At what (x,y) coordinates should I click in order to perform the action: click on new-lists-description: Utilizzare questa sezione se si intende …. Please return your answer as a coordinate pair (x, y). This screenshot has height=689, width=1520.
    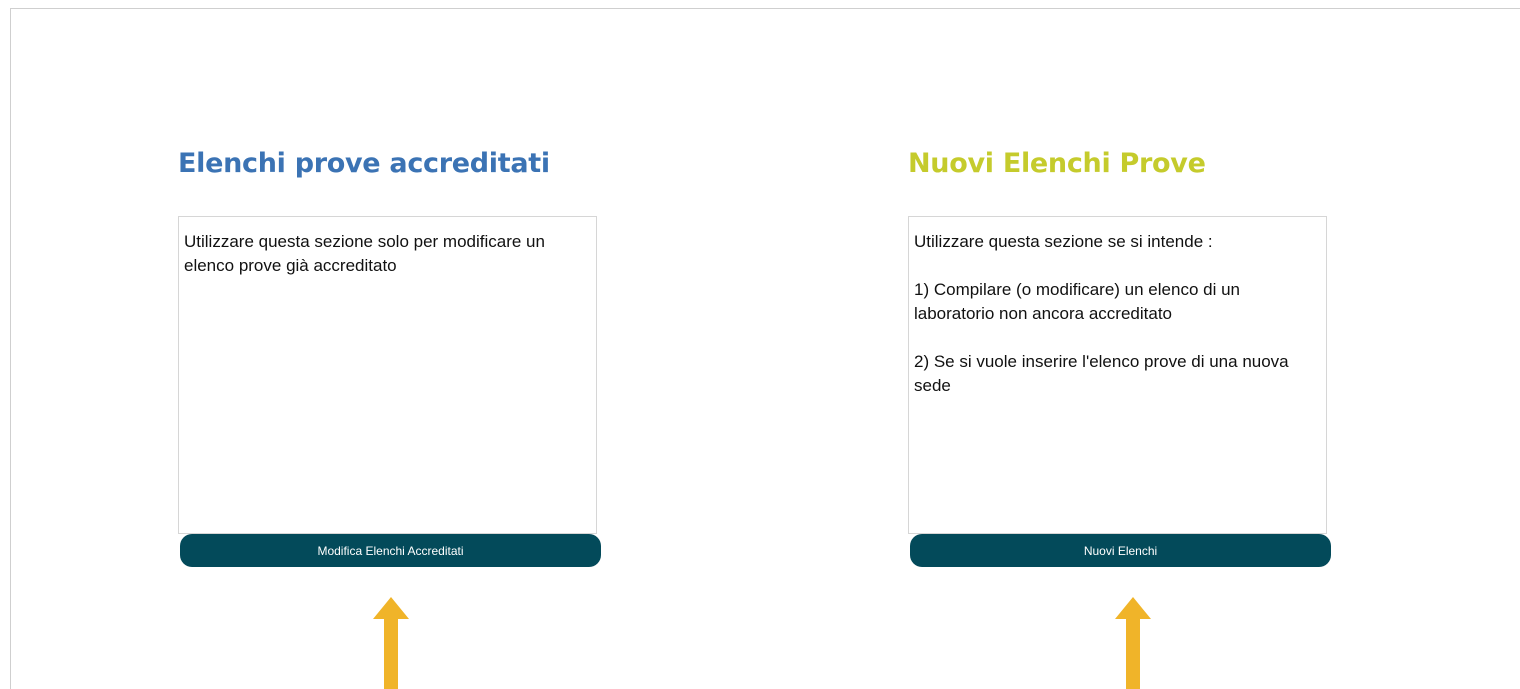
    Looking at the image, I should click on (1117, 375).